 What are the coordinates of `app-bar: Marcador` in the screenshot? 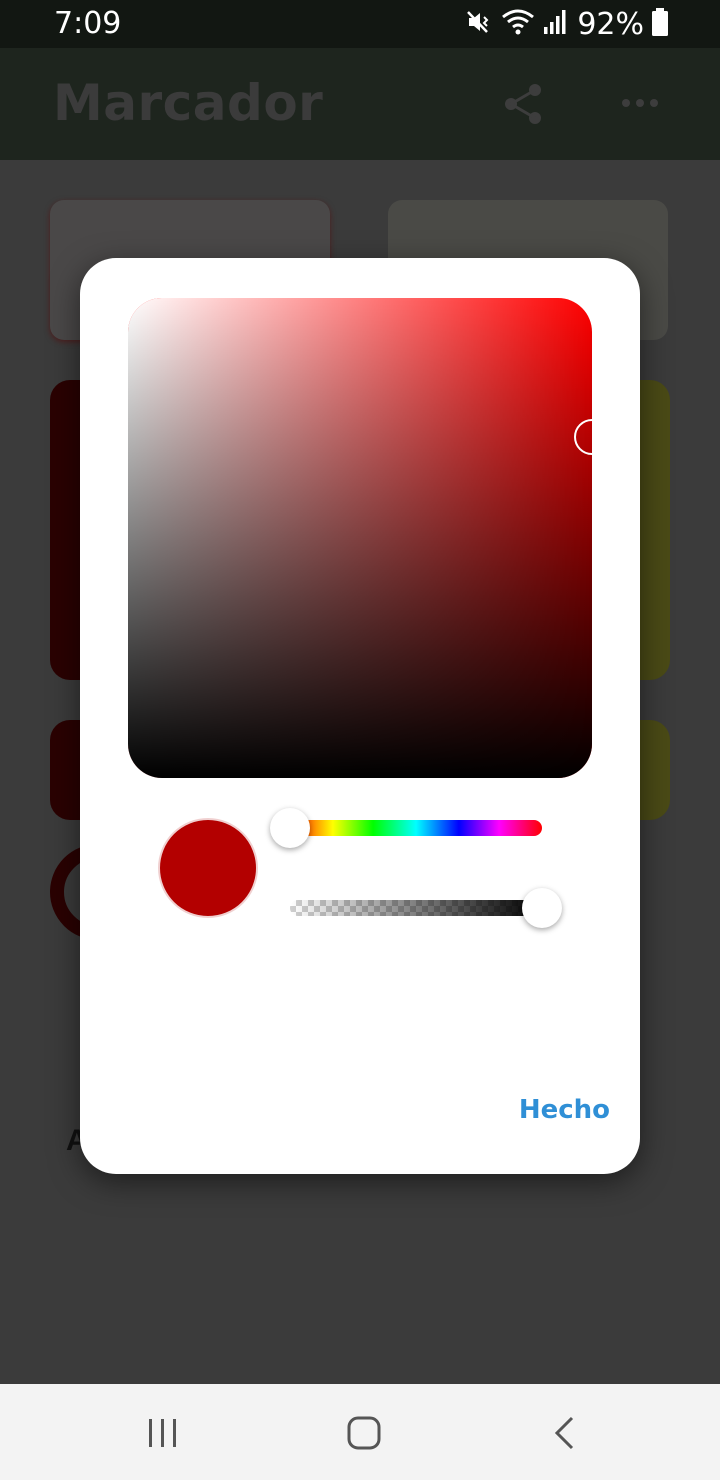 It's located at (360, 104).